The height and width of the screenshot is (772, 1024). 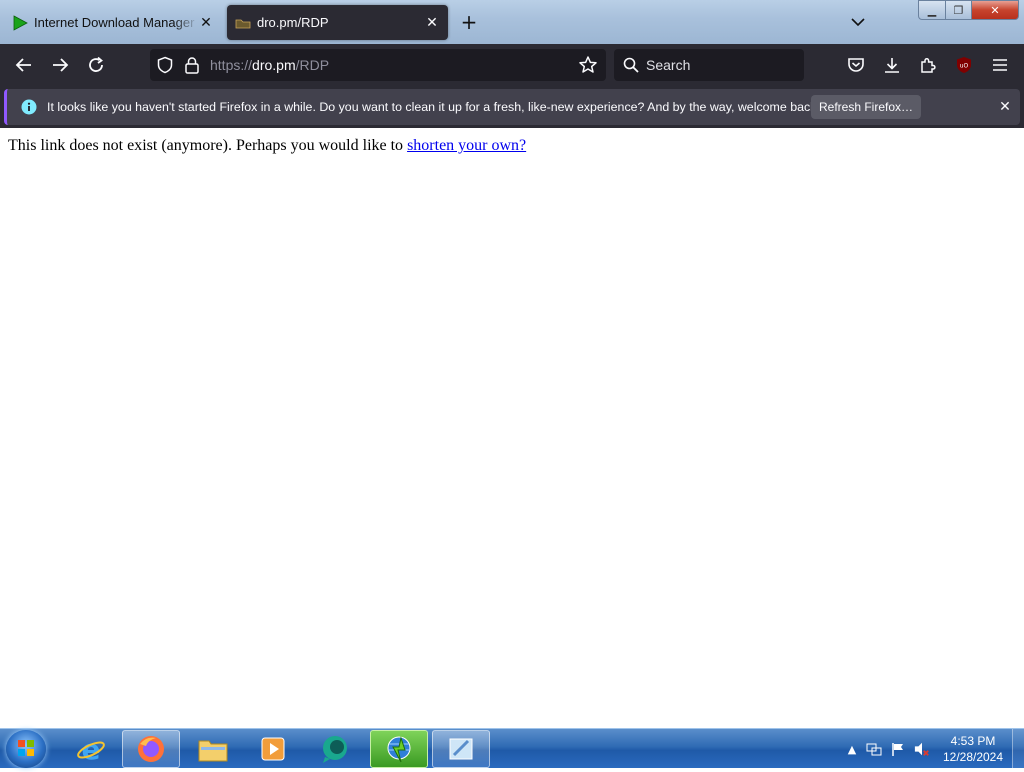 I want to click on show-hidden-icons-icon: ▲, so click(x=852, y=749).